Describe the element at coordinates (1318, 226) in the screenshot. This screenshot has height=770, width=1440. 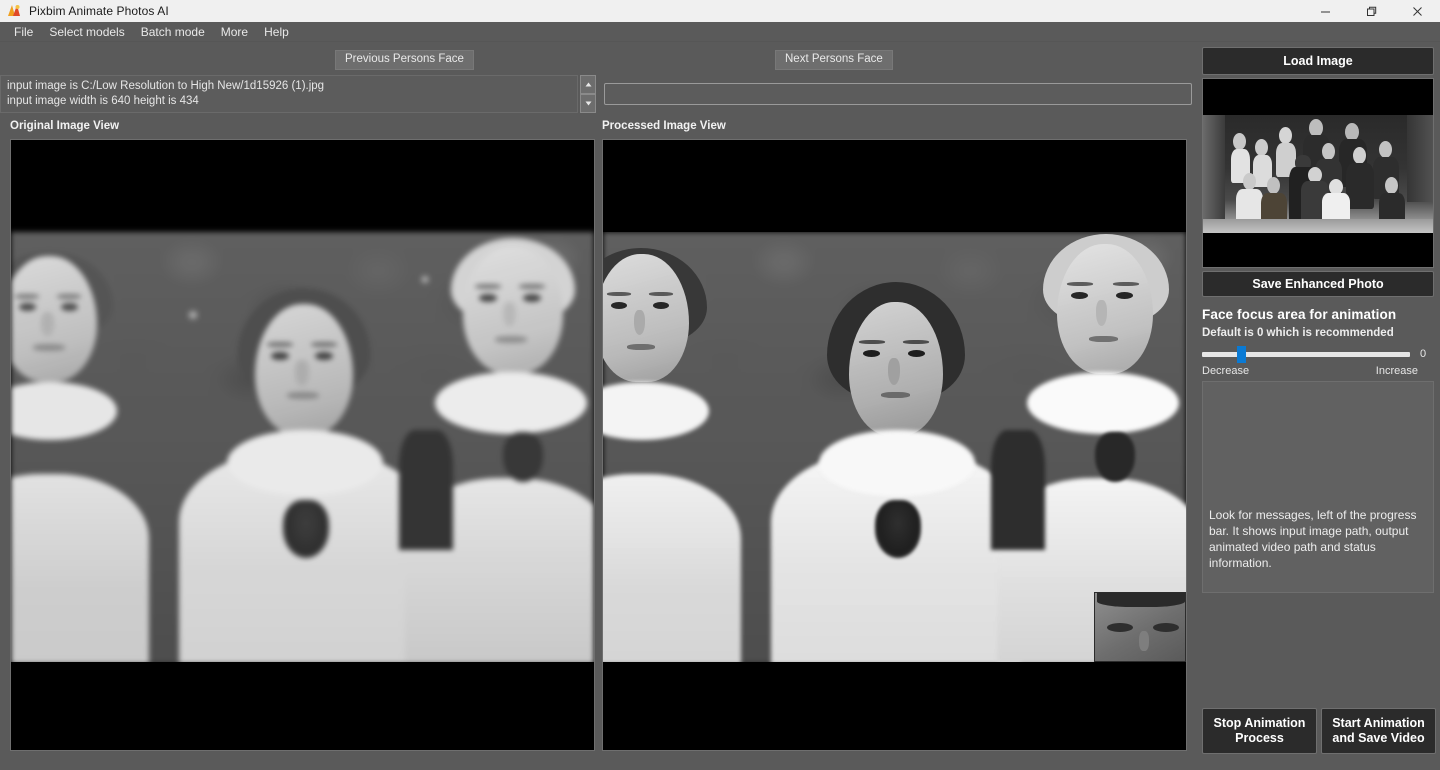
I see `preview-ground` at that location.